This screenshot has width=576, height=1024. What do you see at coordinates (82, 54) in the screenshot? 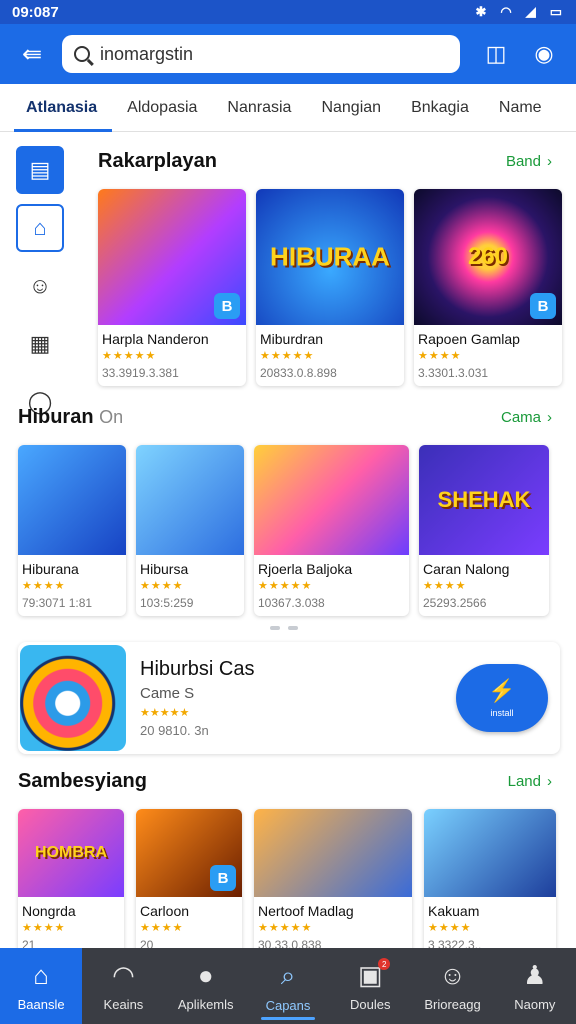
I see `search-icon` at bounding box center [82, 54].